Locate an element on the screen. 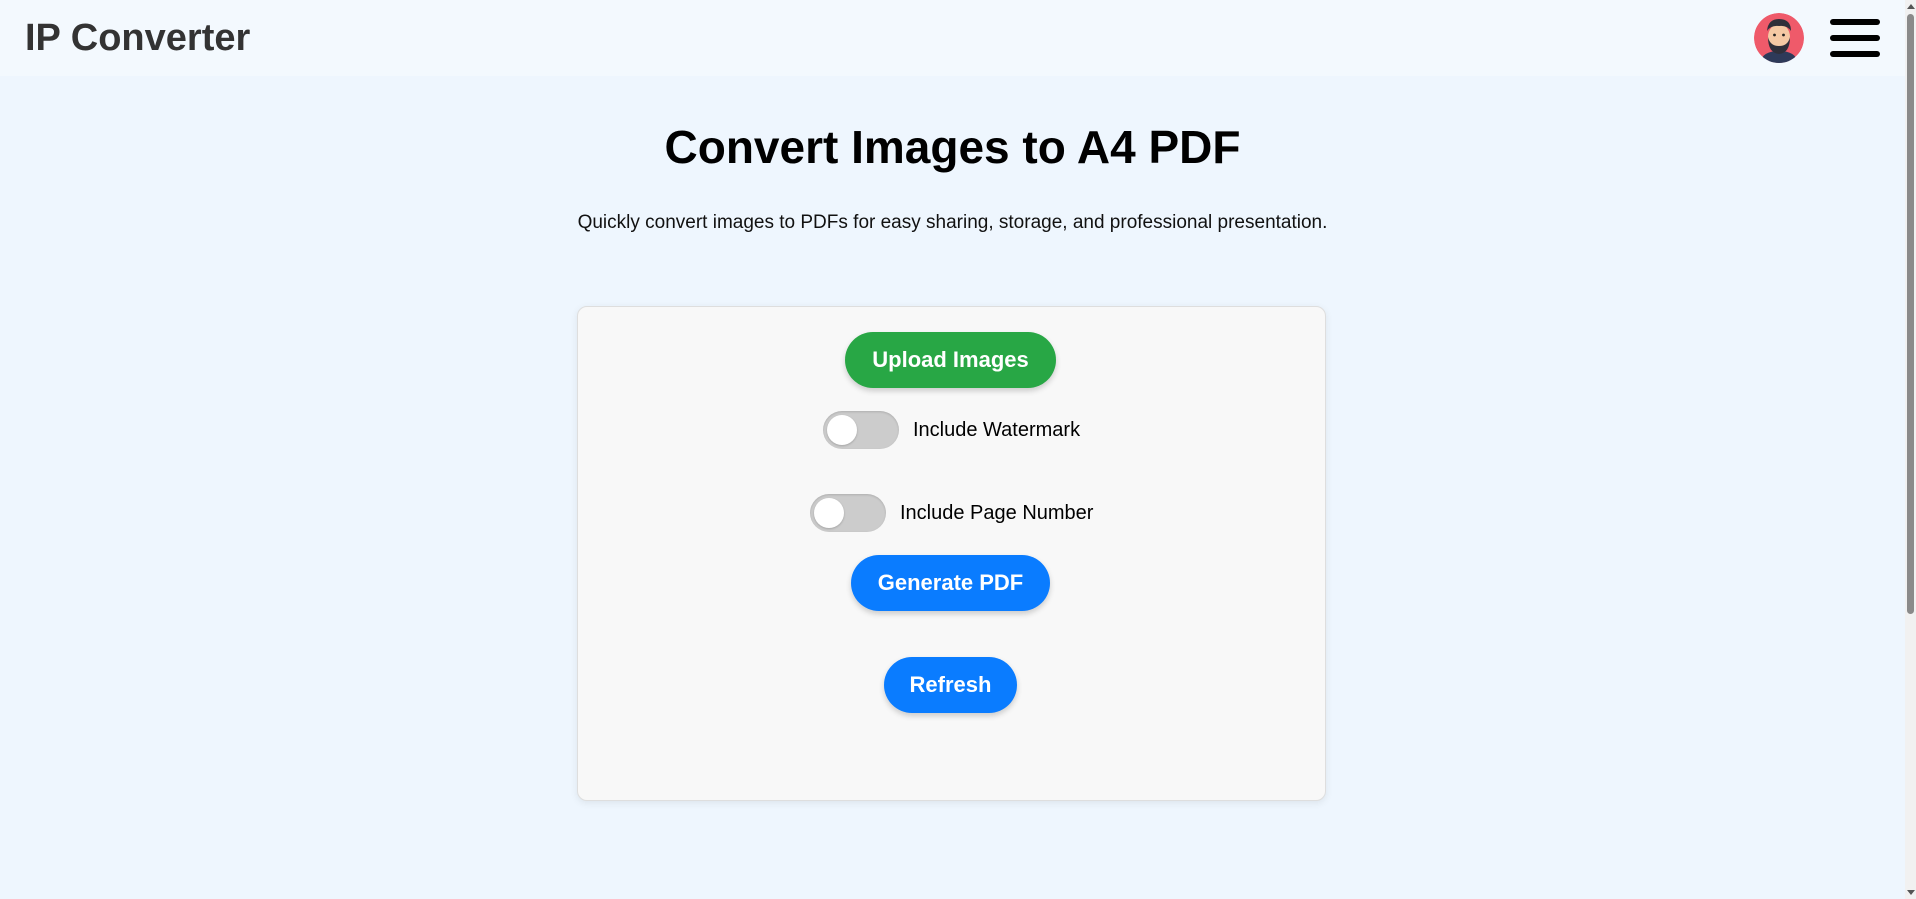 The image size is (1916, 899). user-avatar is located at coordinates (1779, 38).